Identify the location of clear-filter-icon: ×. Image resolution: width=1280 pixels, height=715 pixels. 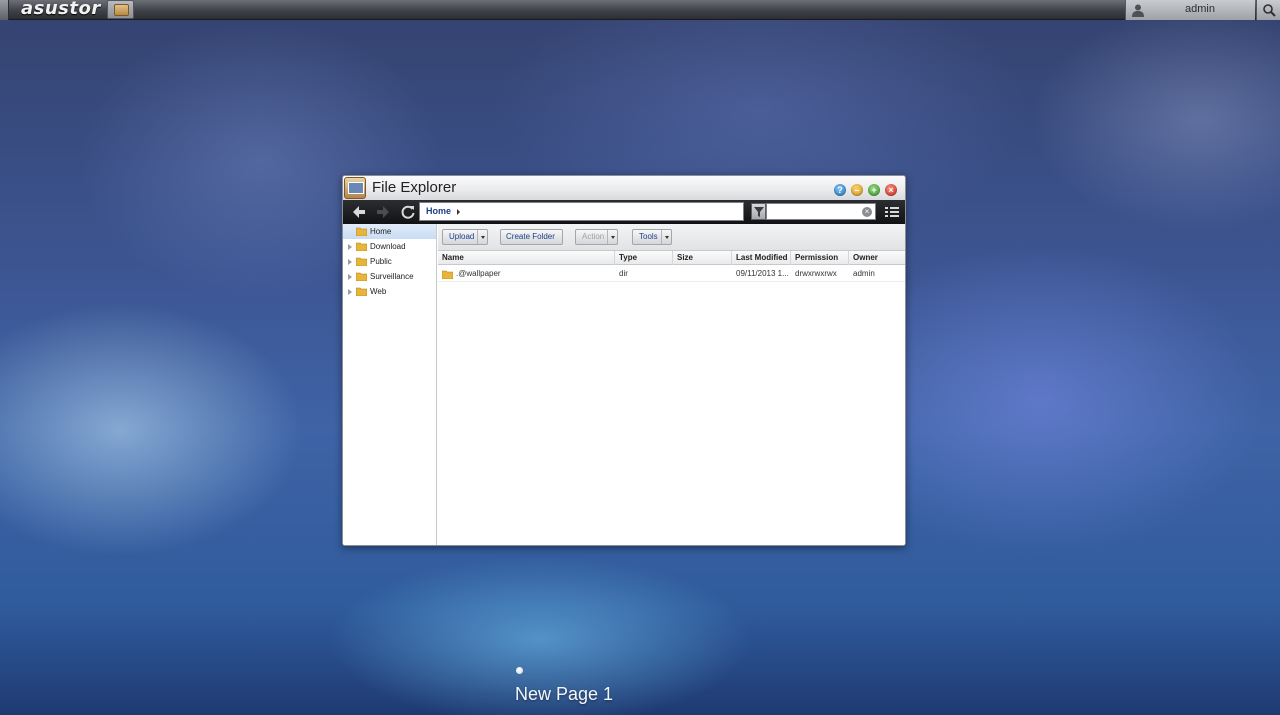
(867, 212).